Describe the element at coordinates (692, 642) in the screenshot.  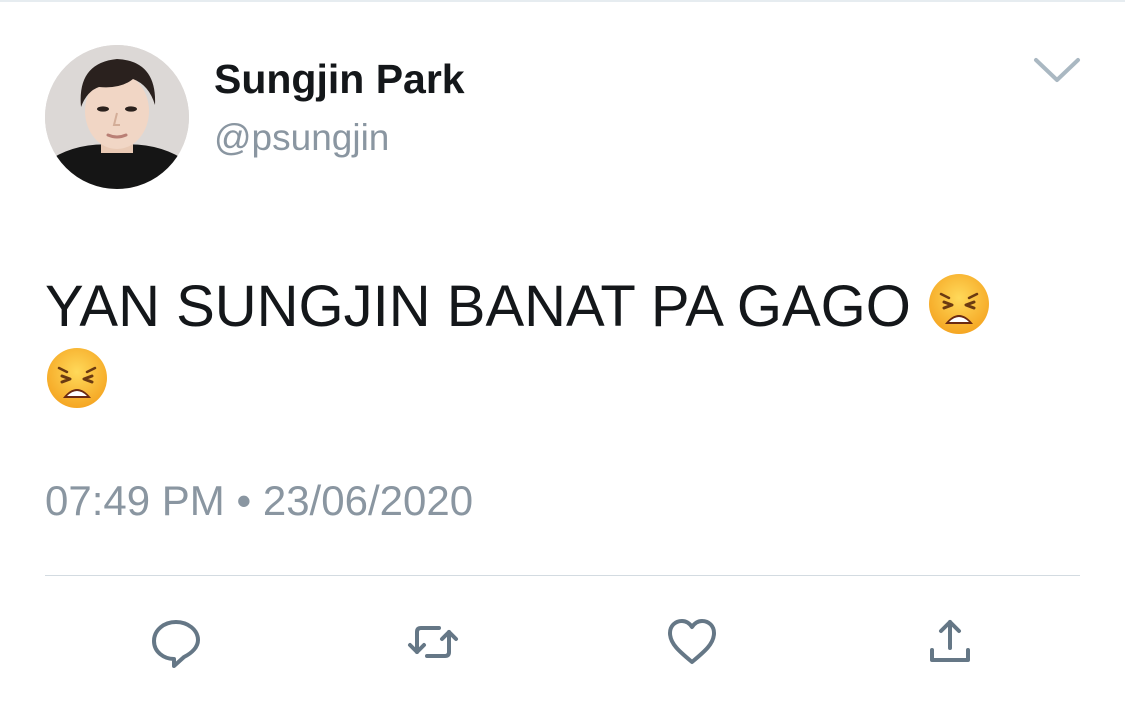
I see `like-icon` at that location.